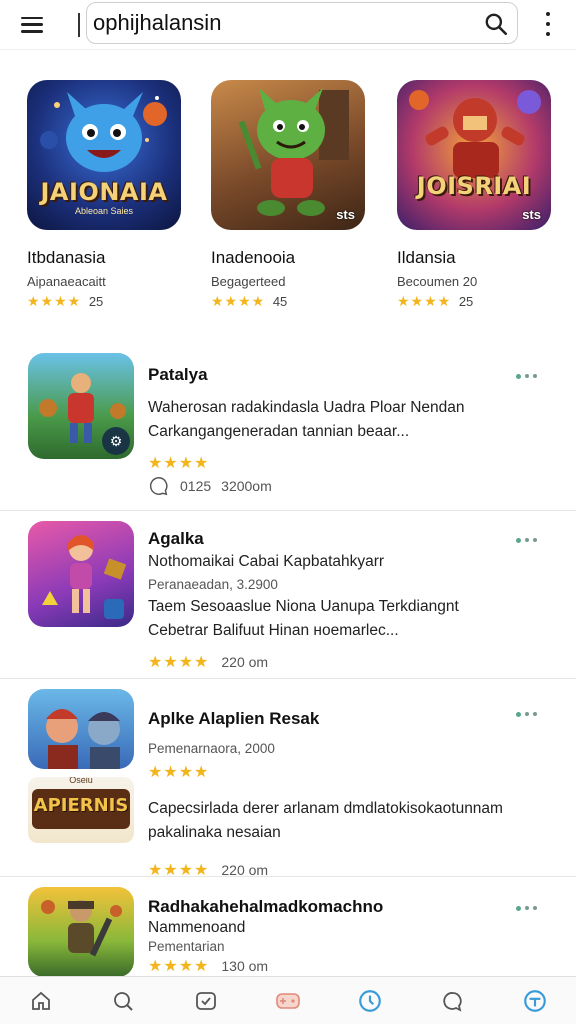 The height and width of the screenshot is (1024, 576). What do you see at coordinates (79, 24) in the screenshot?
I see `text-cursor` at bounding box center [79, 24].